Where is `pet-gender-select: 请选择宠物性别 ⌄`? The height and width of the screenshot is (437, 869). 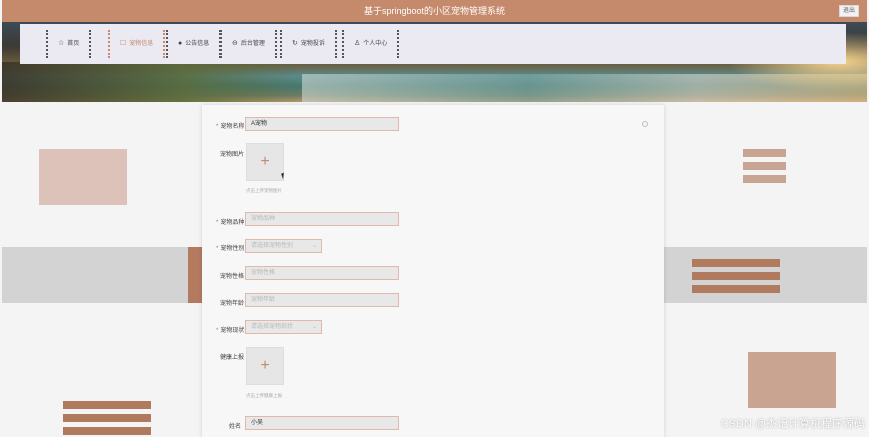 pet-gender-select: 请选择宠物性别 ⌄ is located at coordinates (283, 246).